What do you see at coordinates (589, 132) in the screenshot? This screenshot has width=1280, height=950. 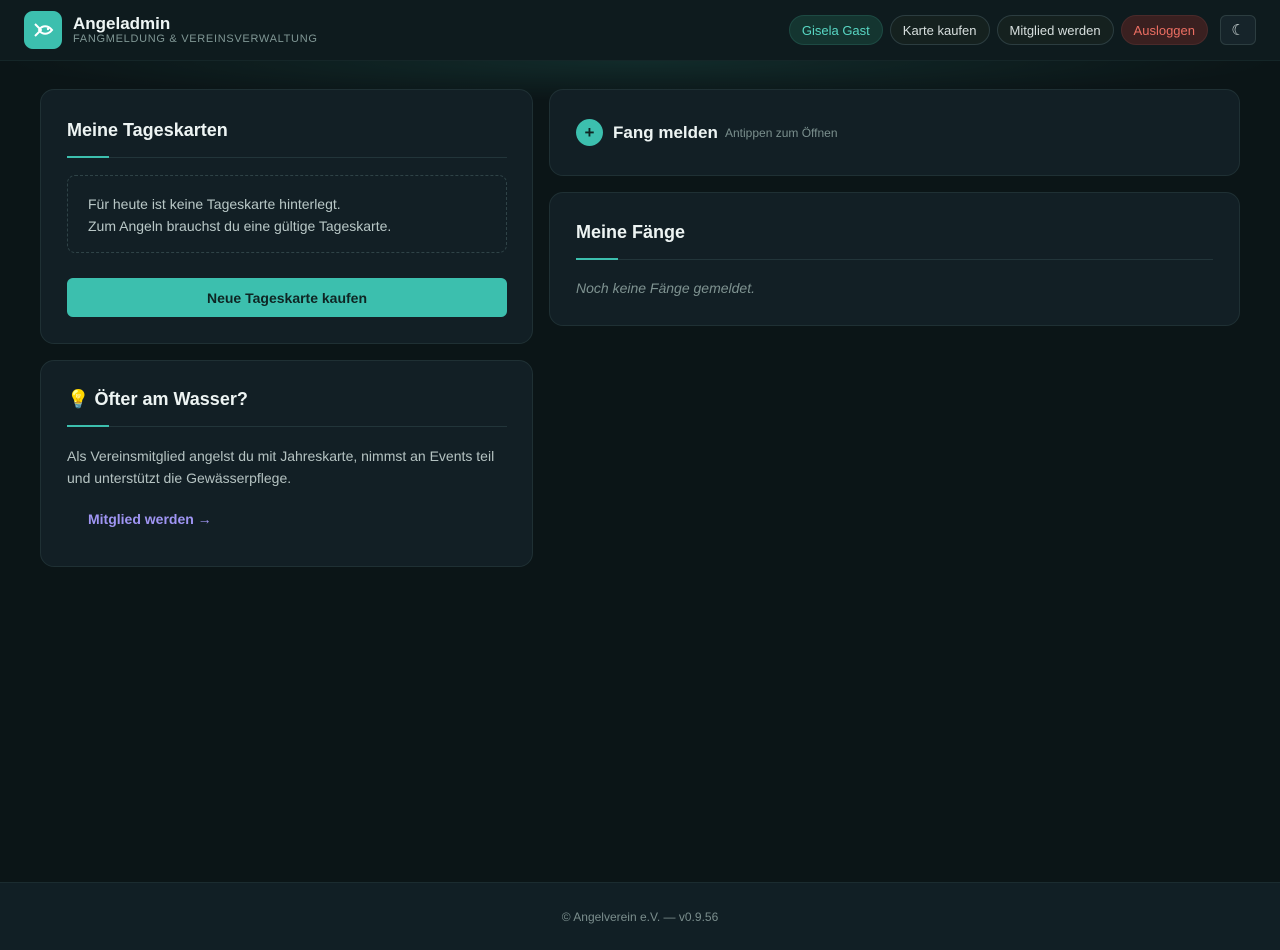 I see `plus-icon: +` at bounding box center [589, 132].